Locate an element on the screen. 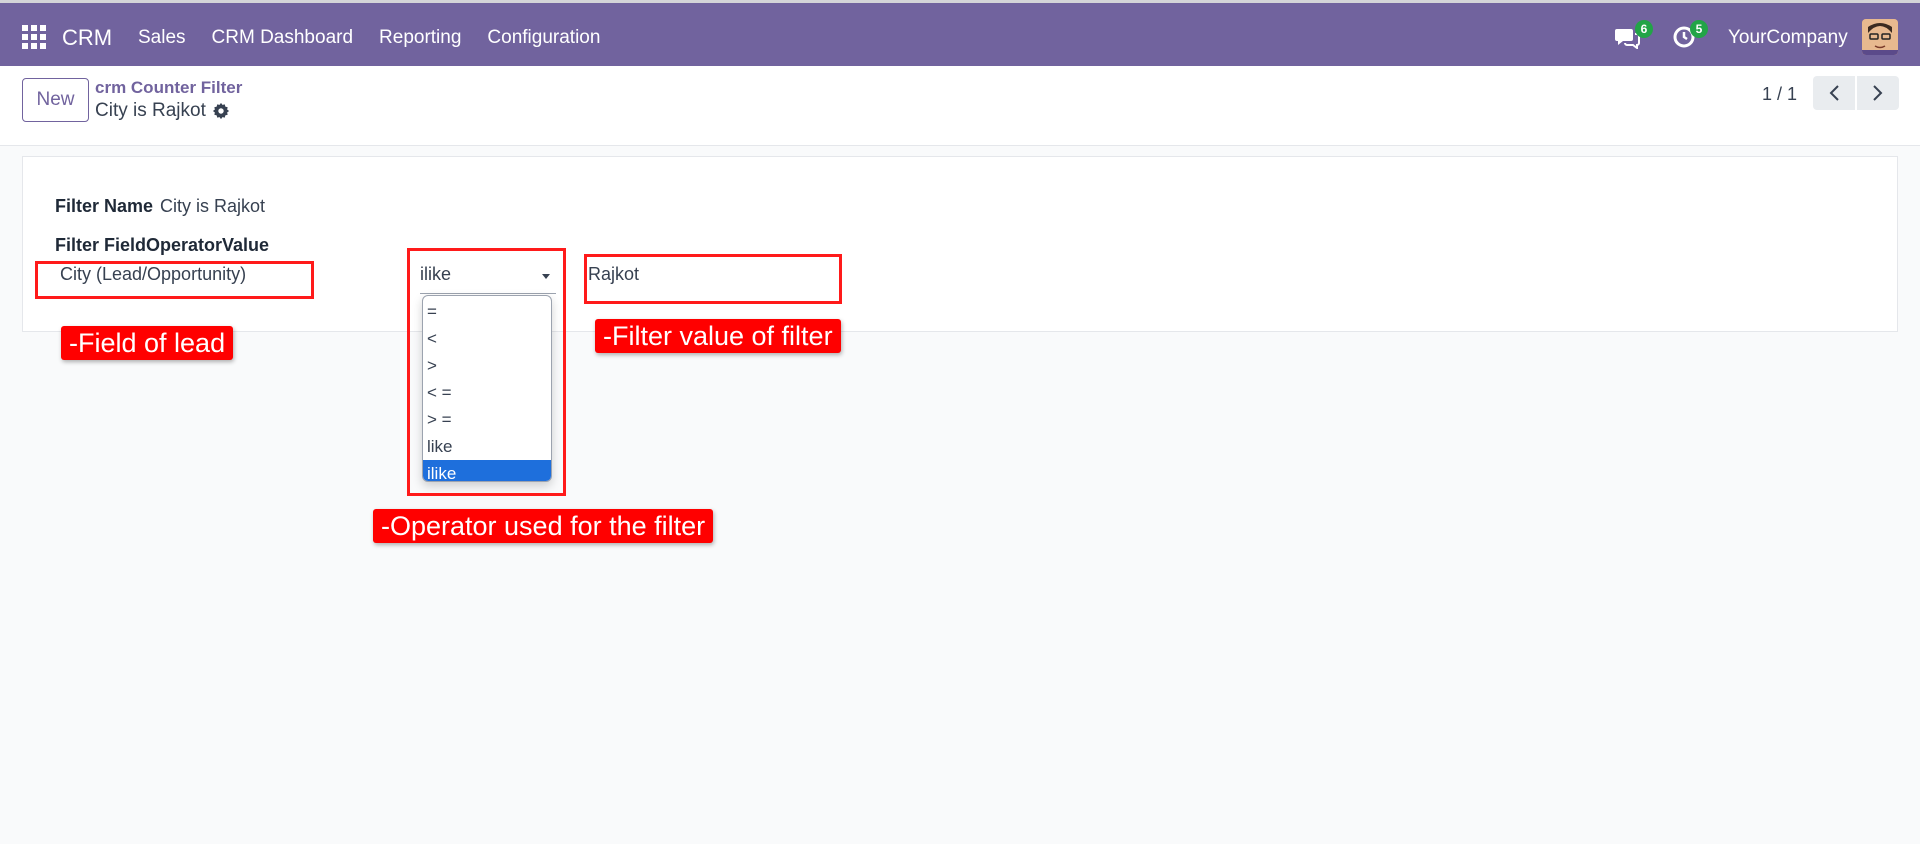 The height and width of the screenshot is (844, 1920). pager-next-button is located at coordinates (1878, 93).